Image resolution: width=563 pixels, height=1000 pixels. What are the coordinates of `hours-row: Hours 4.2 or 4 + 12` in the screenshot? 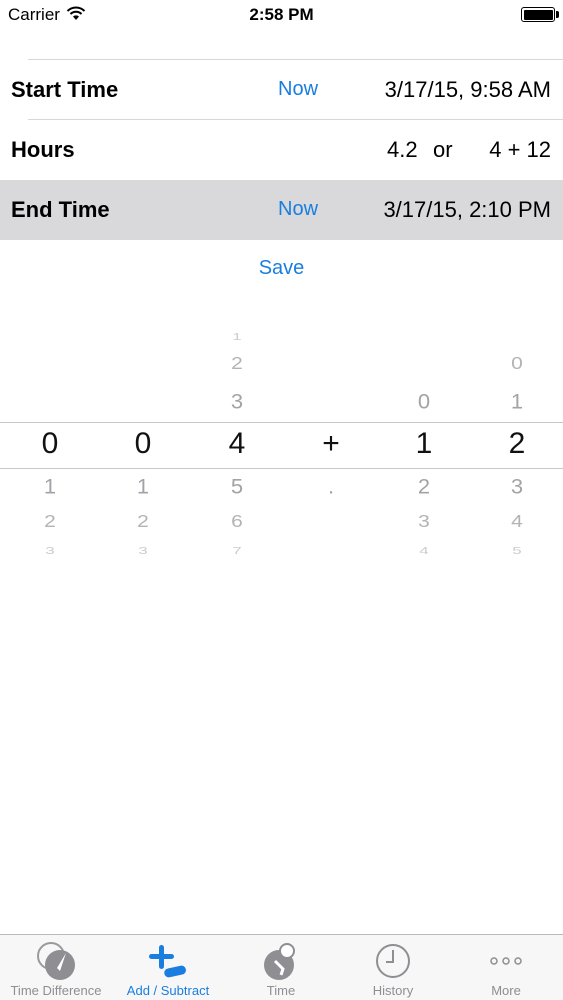 It's located at (281, 150).